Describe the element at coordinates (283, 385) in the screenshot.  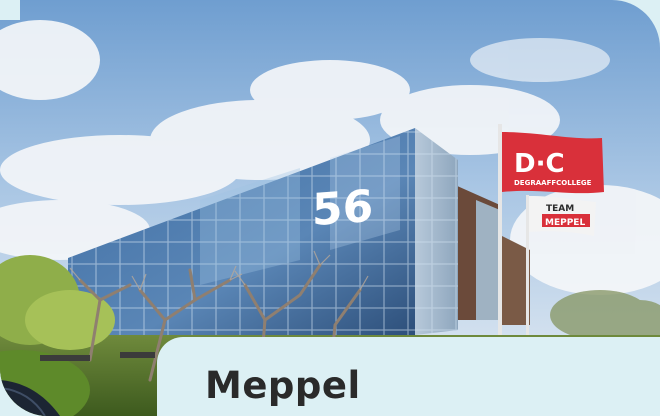
I see `location-title: Meppel` at that location.